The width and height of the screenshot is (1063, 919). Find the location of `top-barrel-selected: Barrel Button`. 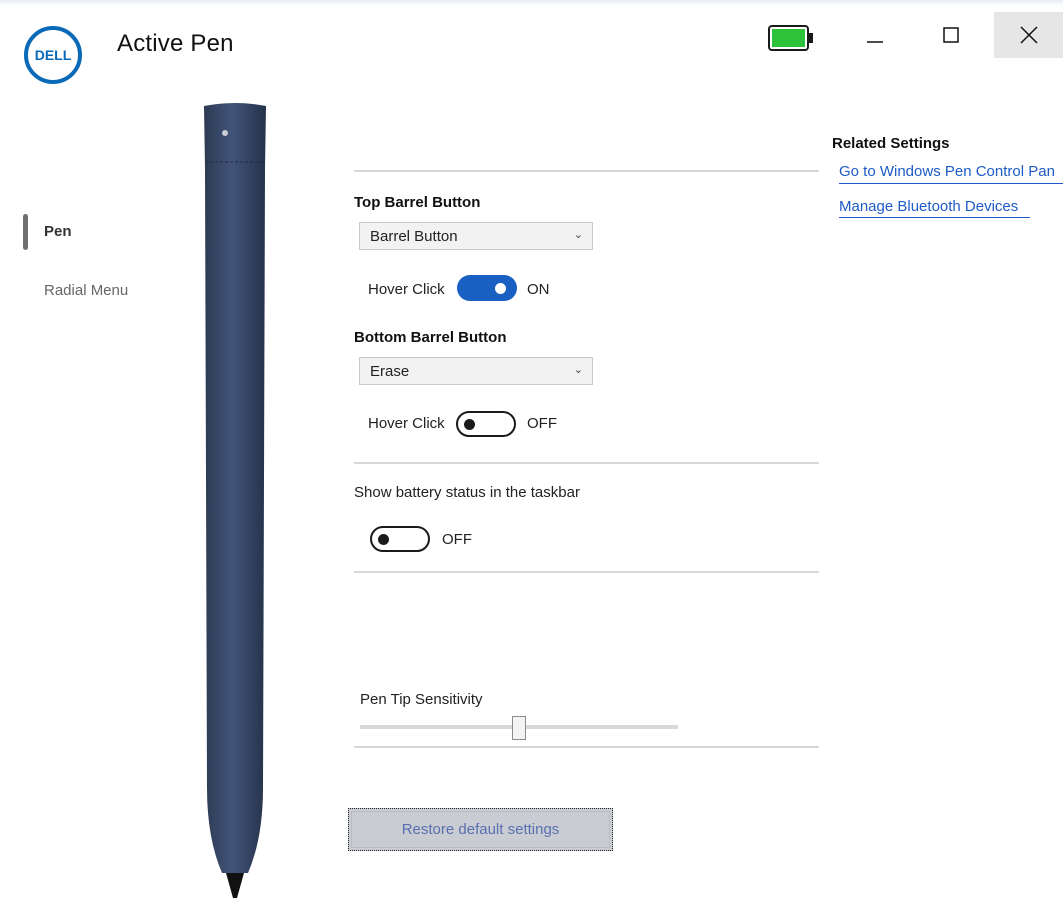

top-barrel-selected: Barrel Button is located at coordinates (414, 236).